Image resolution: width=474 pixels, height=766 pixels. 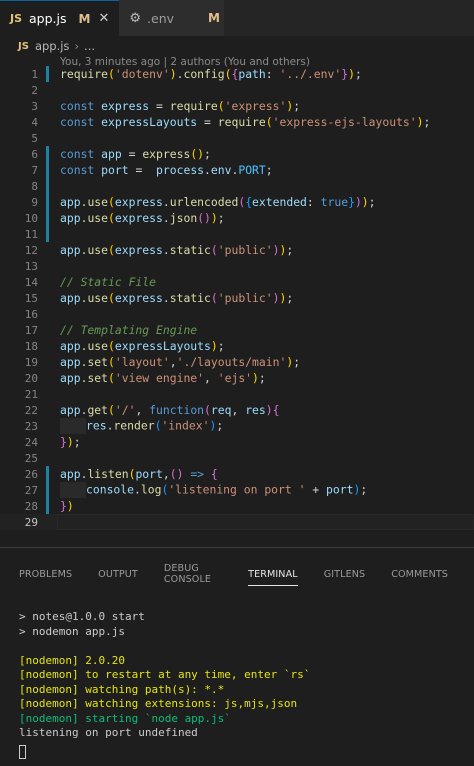 What do you see at coordinates (22, 751) in the screenshot?
I see `terminal-cursor` at bounding box center [22, 751].